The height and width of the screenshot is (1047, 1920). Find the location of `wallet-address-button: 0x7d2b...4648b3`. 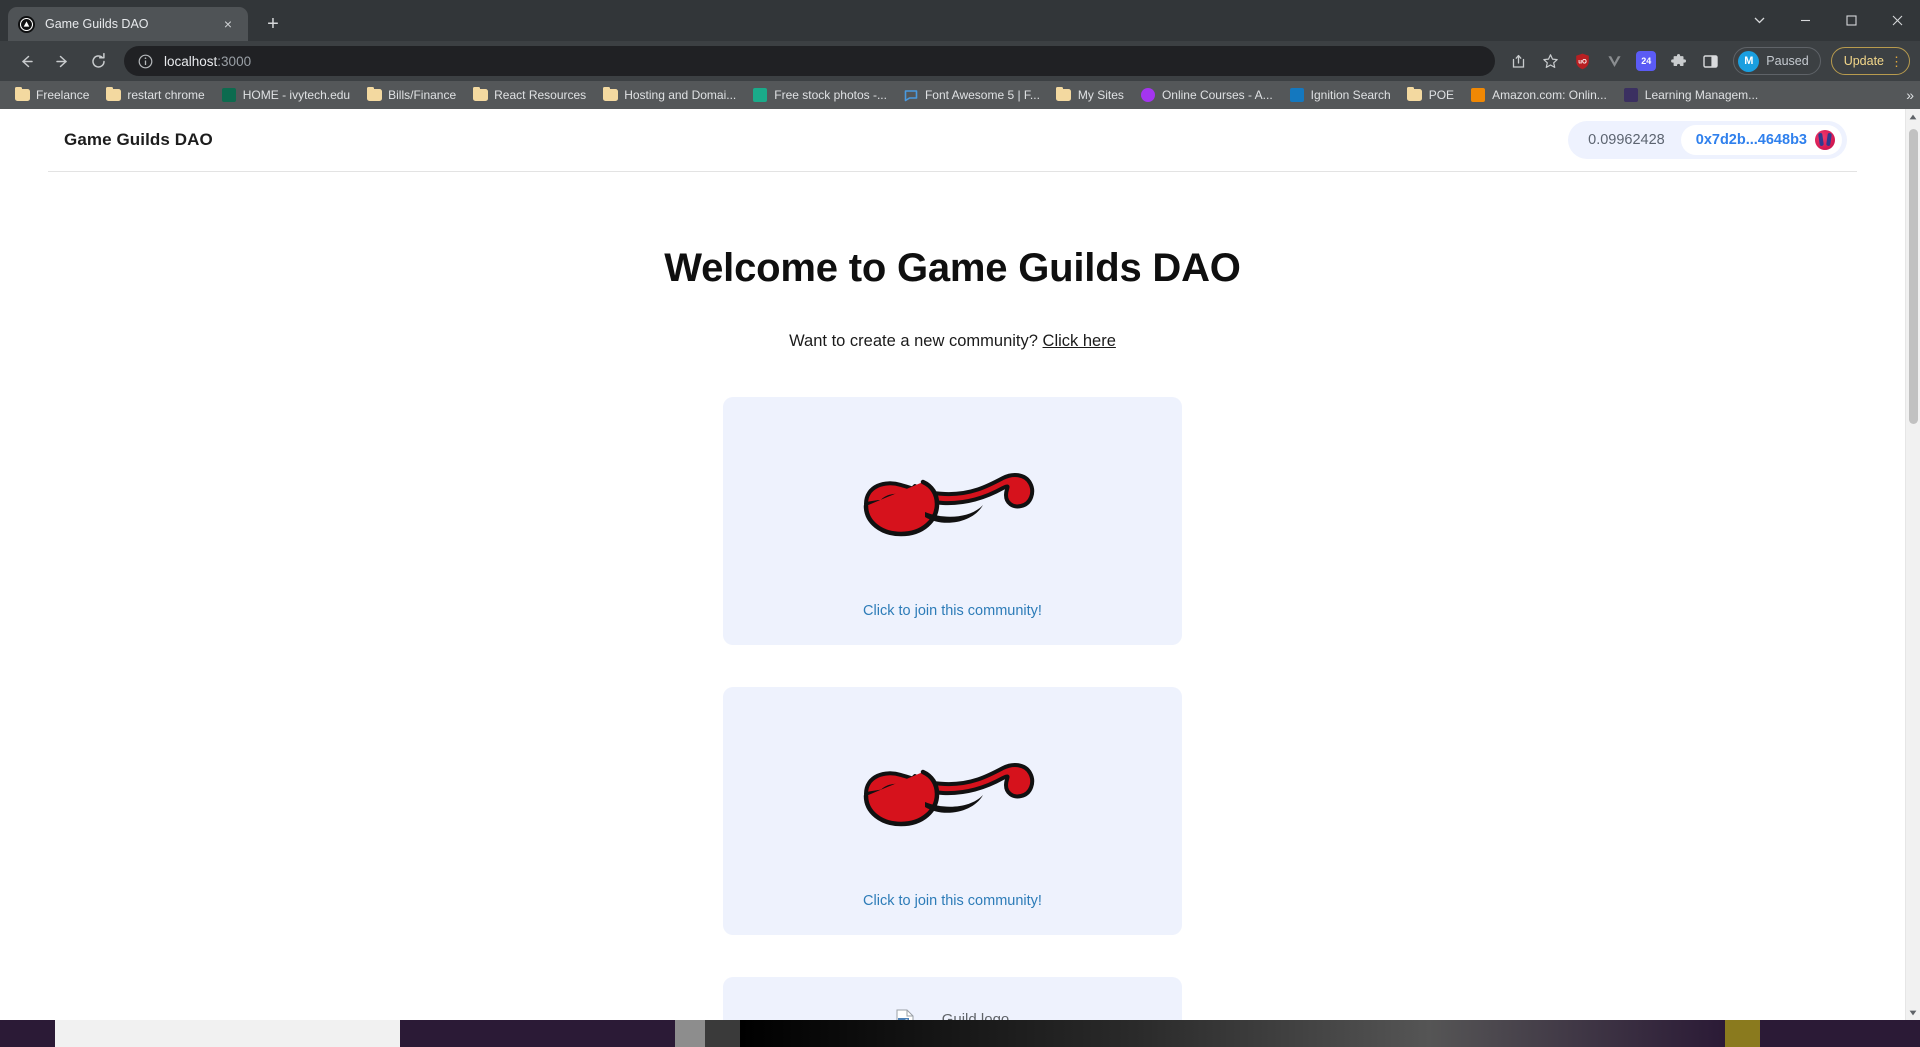

wallet-address-button: 0x7d2b...4648b3 is located at coordinates (1761, 140).